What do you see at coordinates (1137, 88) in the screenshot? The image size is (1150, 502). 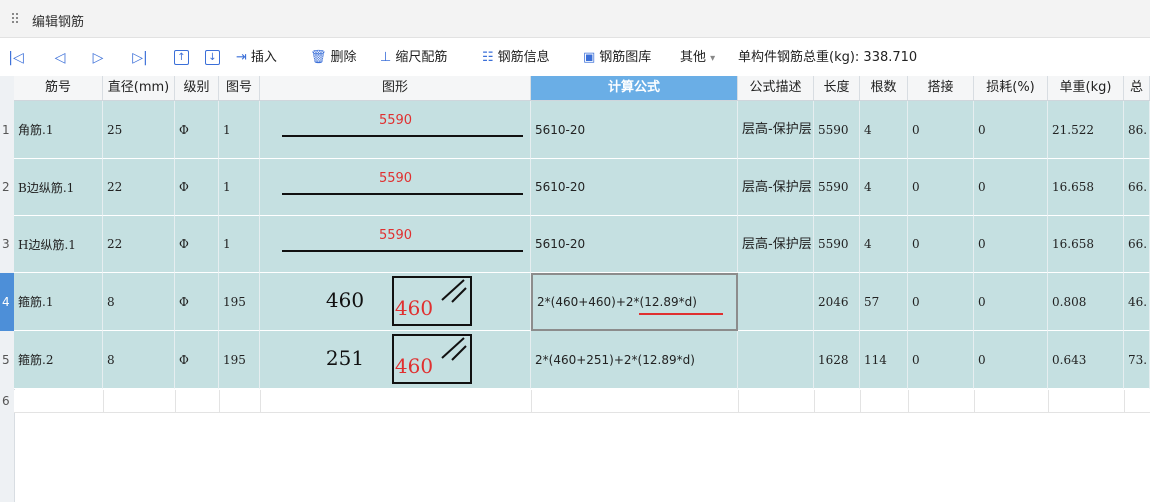 I see `col-header-total: 总` at bounding box center [1137, 88].